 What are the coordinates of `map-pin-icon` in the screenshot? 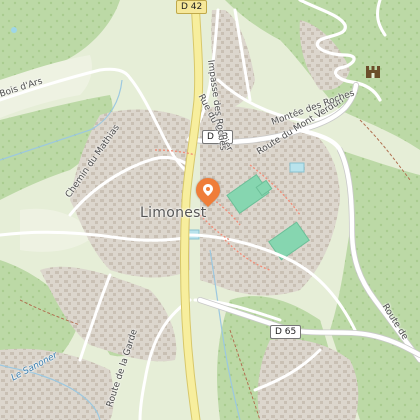 It's located at (208, 191).